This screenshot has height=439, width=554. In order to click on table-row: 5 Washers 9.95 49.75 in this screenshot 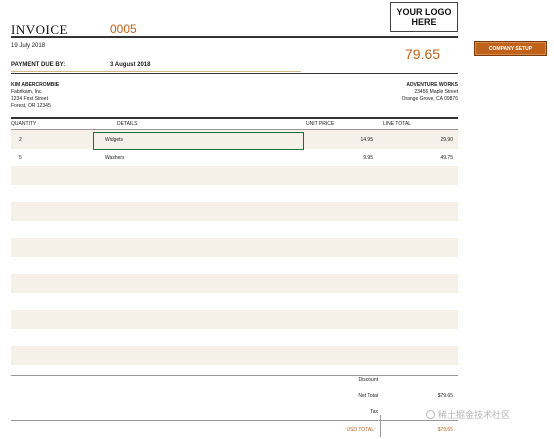, I will do `click(234, 157)`.